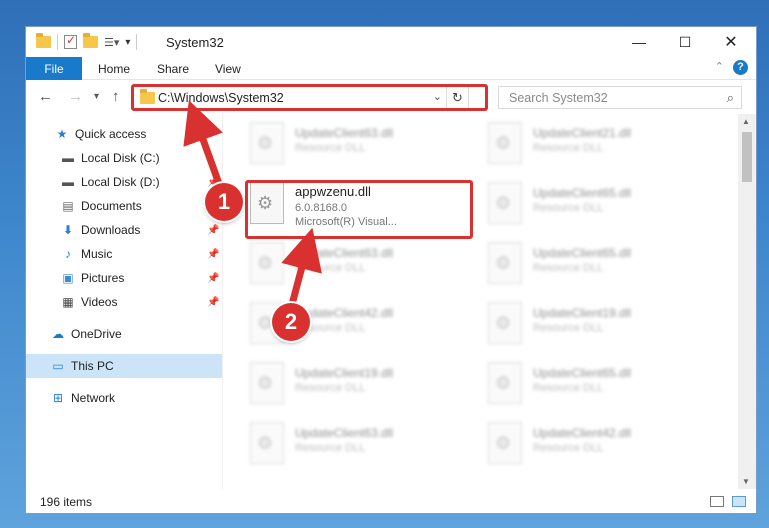  What do you see at coordinates (124, 182) in the screenshot?
I see `sidebar-item-local-disk-d: ▬ Local Disk (D:) 📌` at bounding box center [124, 182].